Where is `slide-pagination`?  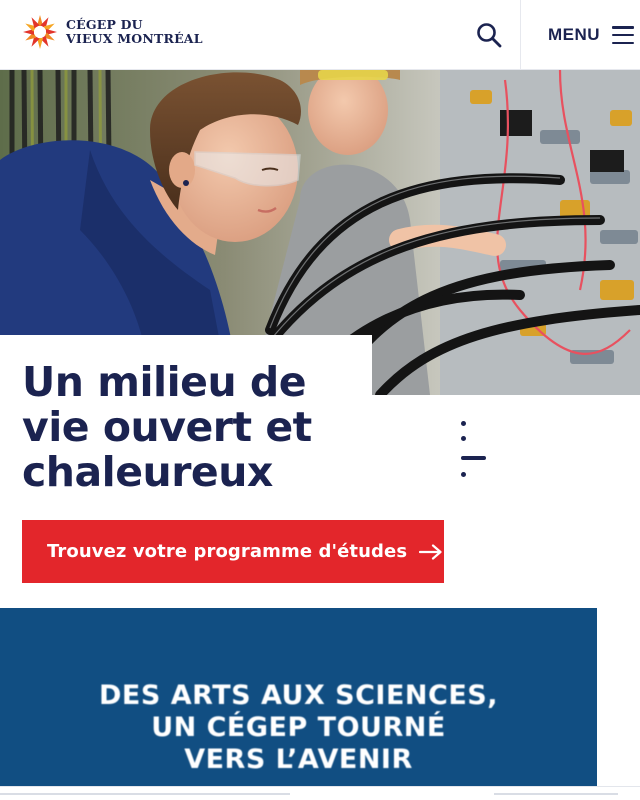
slide-pagination is located at coordinates (472, 449).